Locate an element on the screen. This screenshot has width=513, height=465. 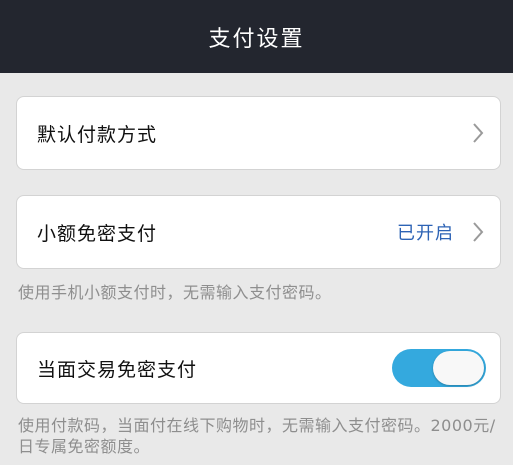
f2f-pay-row: 当面交易免密支付 is located at coordinates (258, 368).